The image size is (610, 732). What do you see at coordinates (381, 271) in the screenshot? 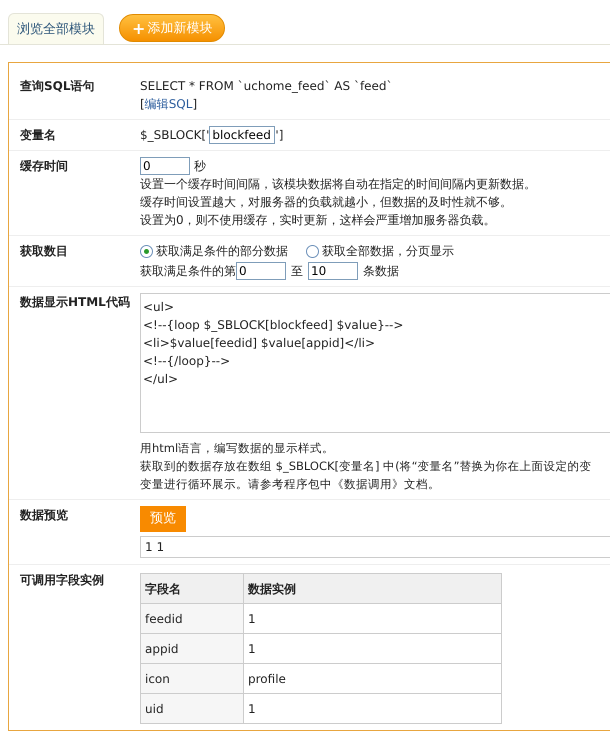
I see `range-text: 条数据` at bounding box center [381, 271].